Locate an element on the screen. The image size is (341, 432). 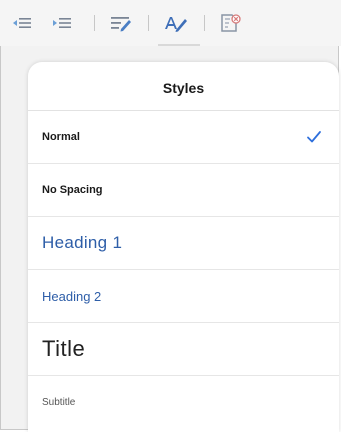
active-tab-indicator is located at coordinates (179, 45).